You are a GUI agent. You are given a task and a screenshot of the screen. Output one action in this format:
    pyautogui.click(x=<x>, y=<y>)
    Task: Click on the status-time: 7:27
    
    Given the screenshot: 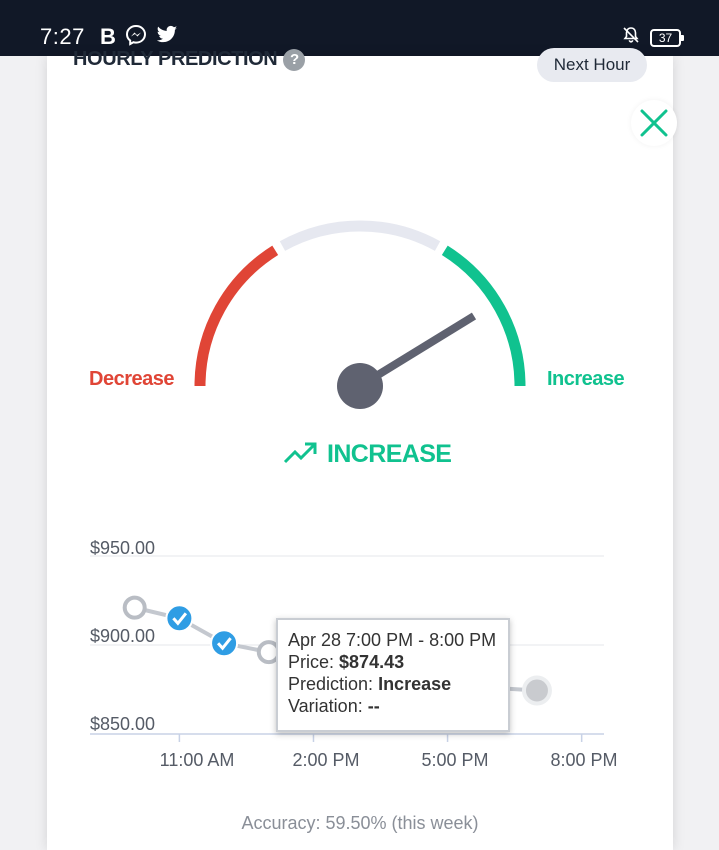 What is the action you would take?
    pyautogui.click(x=62, y=36)
    